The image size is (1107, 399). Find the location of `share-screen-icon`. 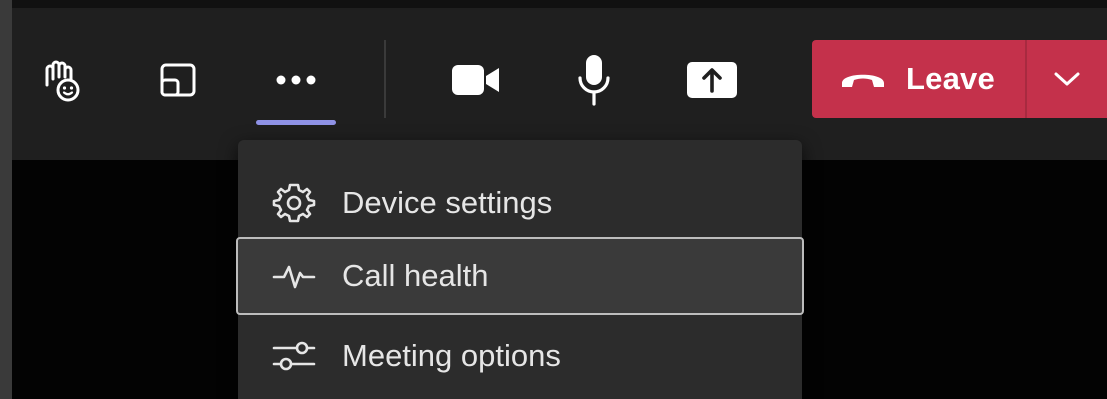

share-screen-icon is located at coordinates (712, 80).